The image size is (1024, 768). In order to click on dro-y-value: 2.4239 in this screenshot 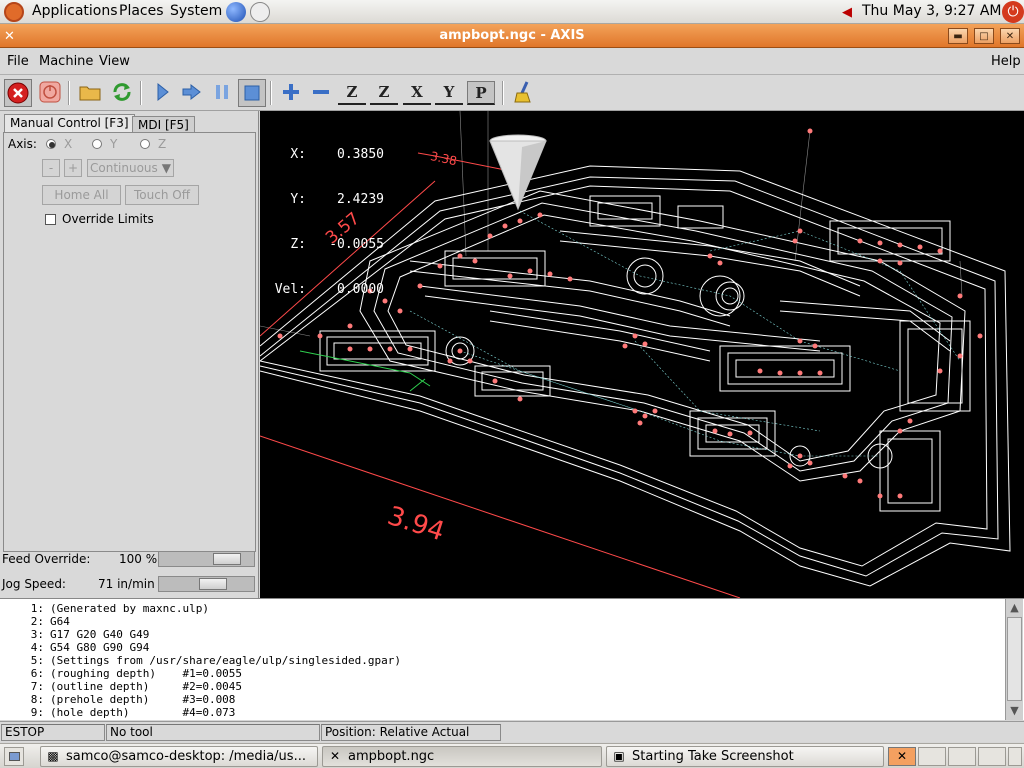, I will do `click(360, 199)`.